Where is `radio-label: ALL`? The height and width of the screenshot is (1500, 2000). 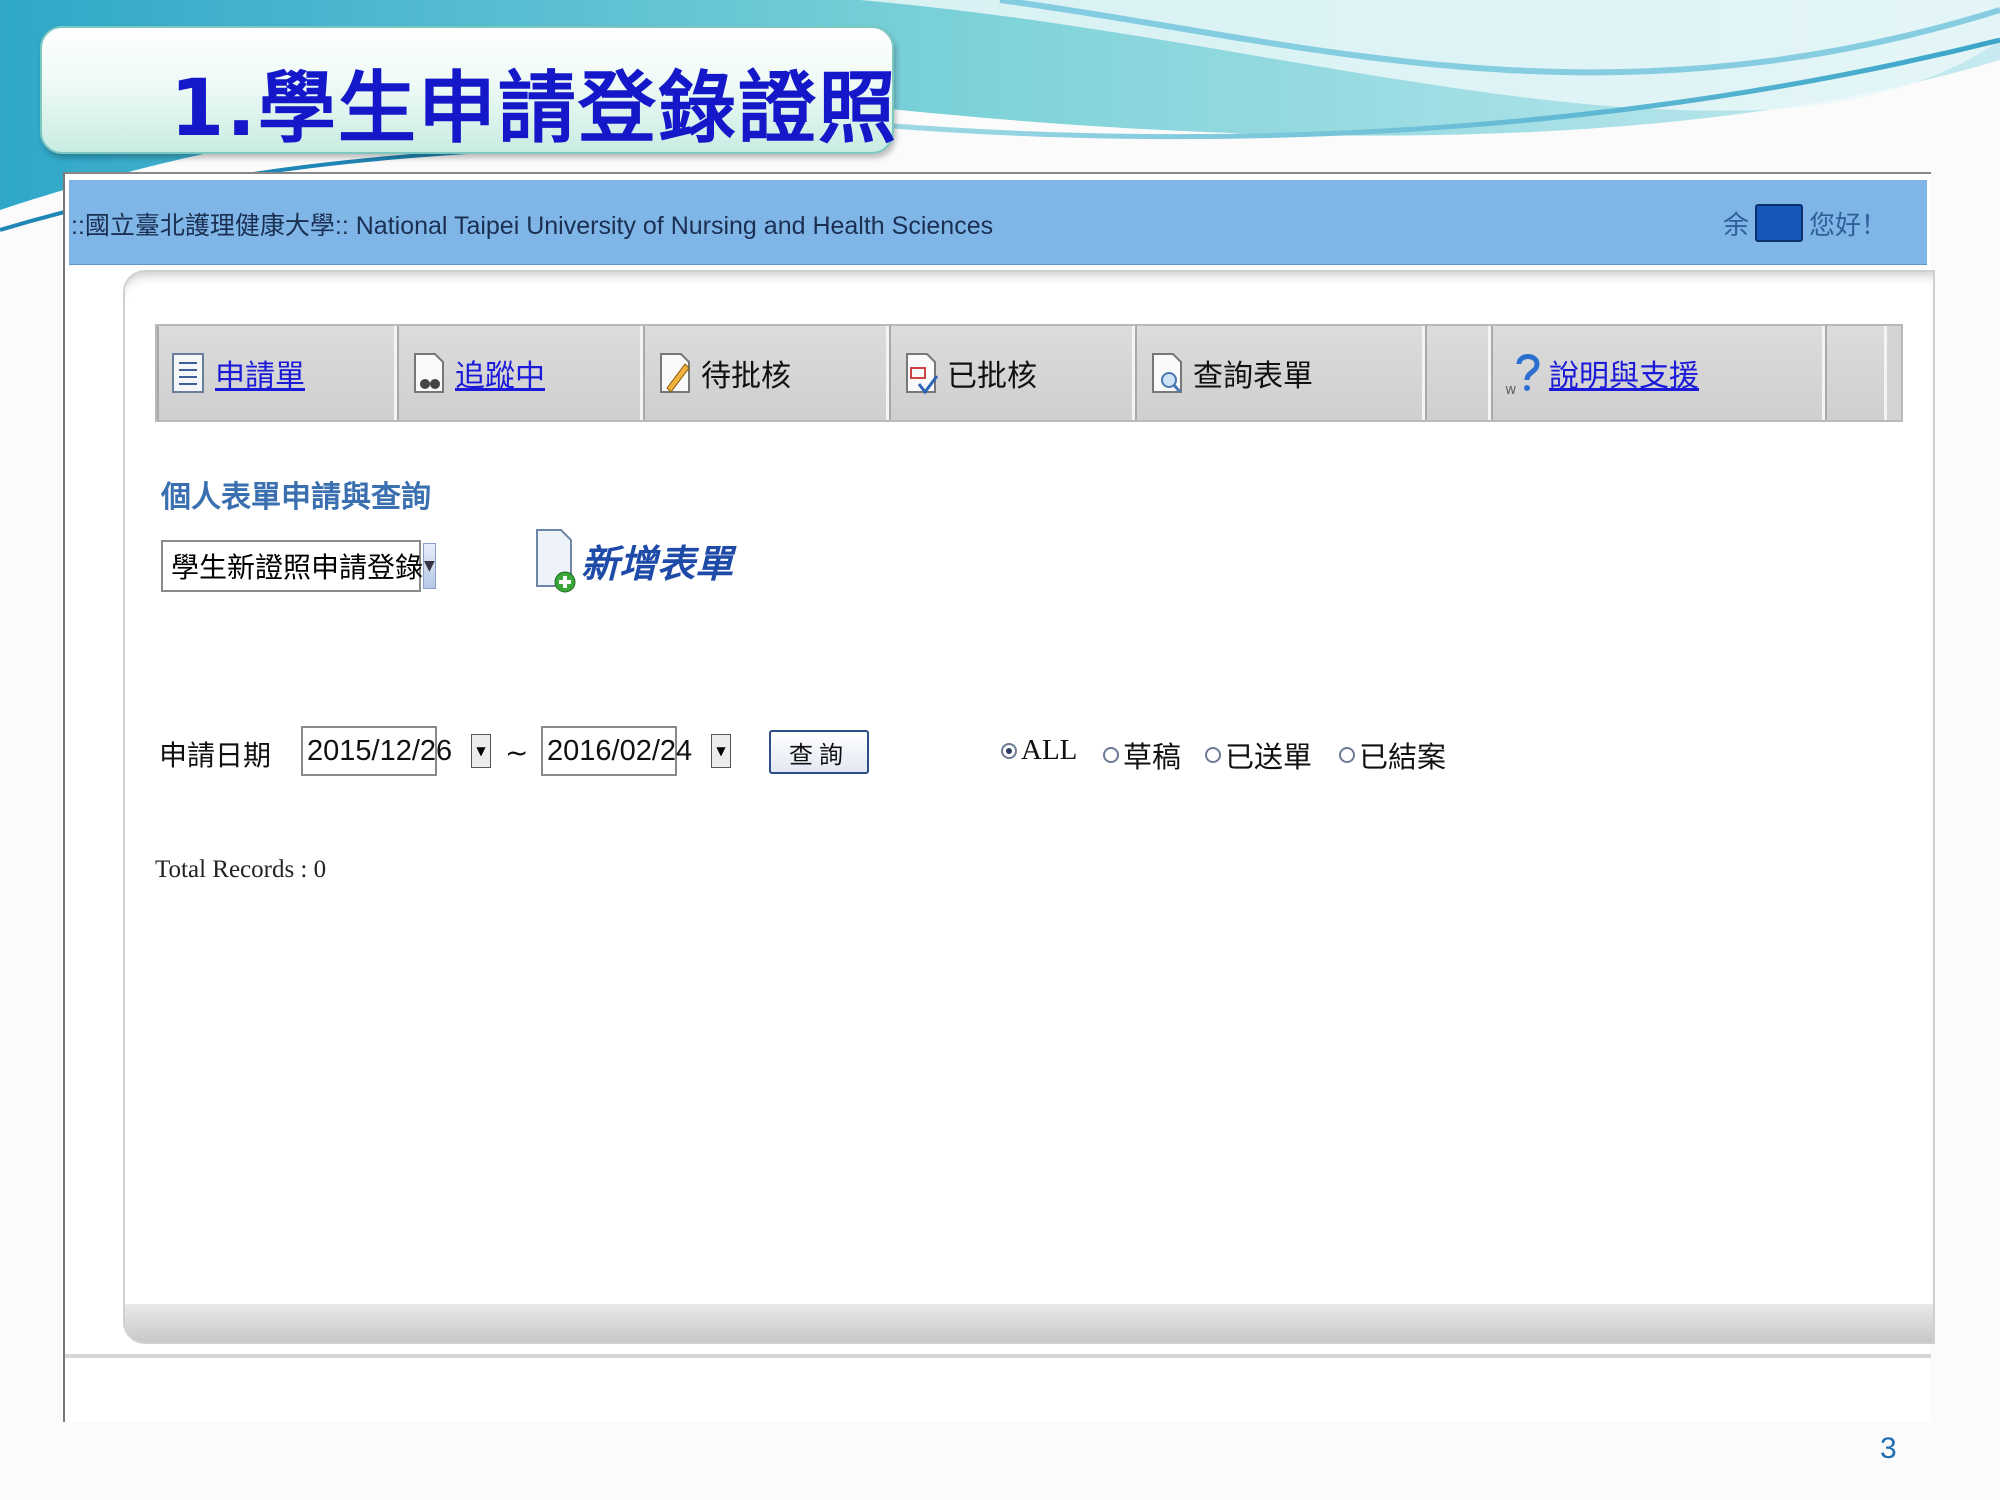
radio-label: ALL is located at coordinates (1049, 750).